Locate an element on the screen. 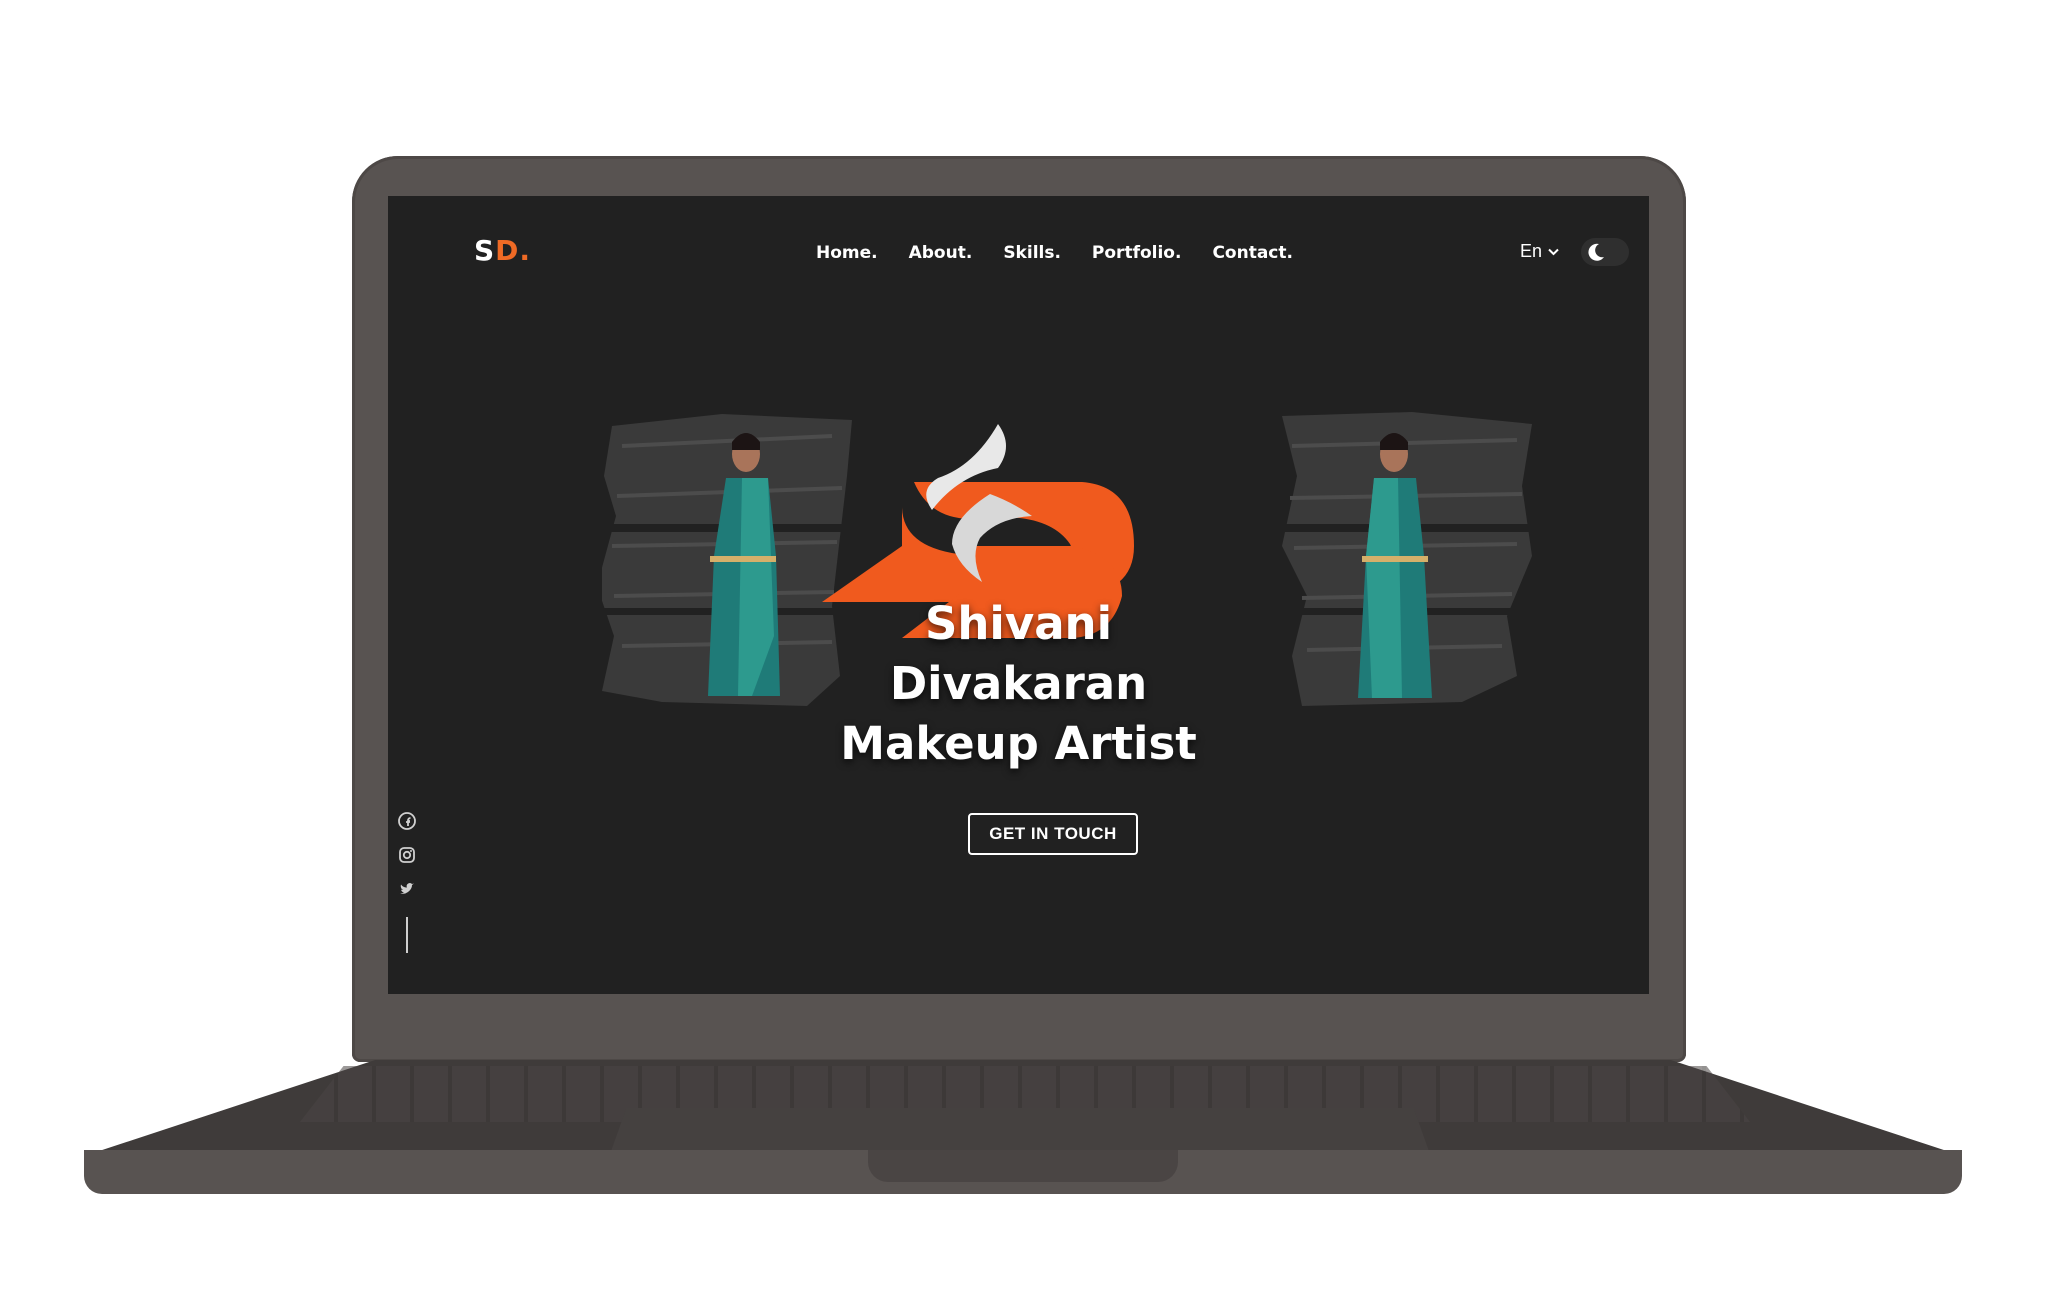  moon-icon is located at coordinates (1596, 252).